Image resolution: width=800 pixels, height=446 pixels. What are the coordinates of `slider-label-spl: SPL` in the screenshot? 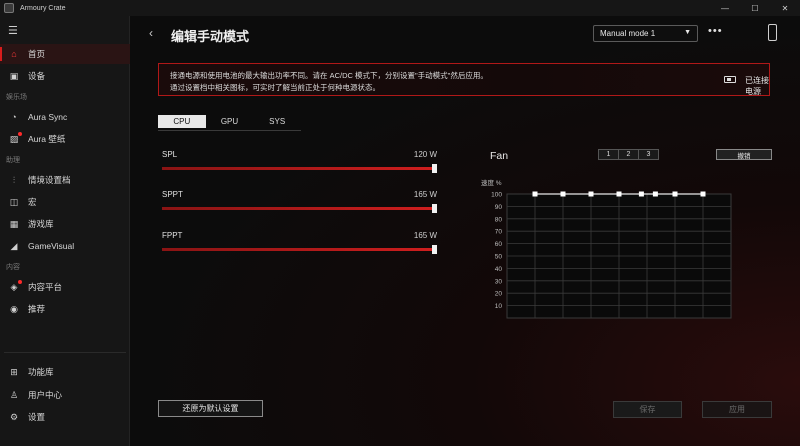 It's located at (170, 154).